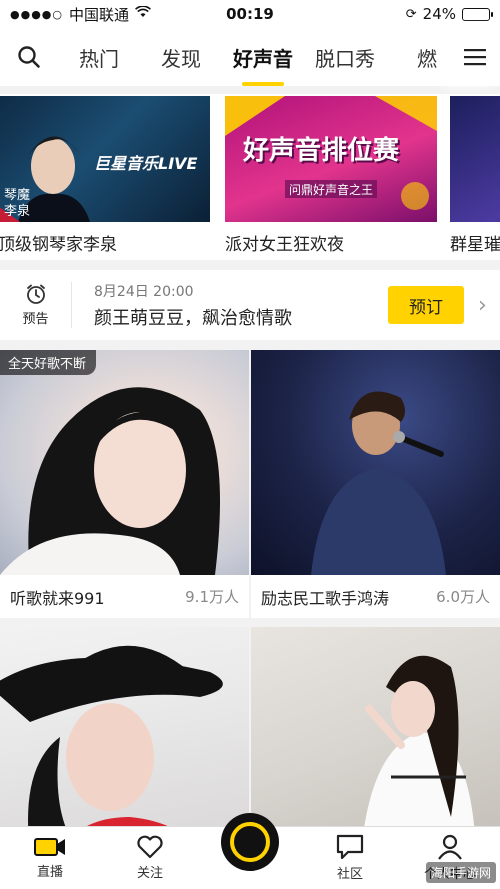 Image resolution: width=500 pixels, height=889 pixels. I want to click on live-ring-icon, so click(250, 842).